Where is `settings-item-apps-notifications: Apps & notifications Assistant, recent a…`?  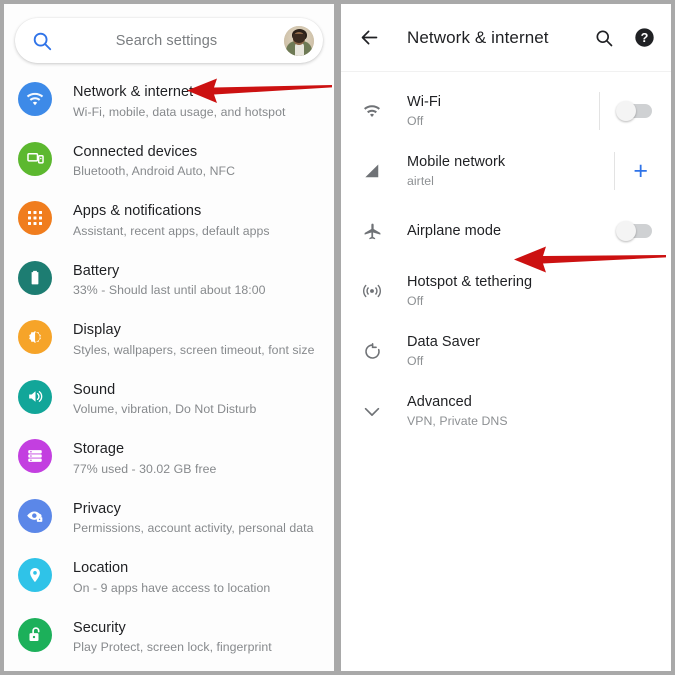 settings-item-apps-notifications: Apps & notifications Assistant, recent a… is located at coordinates (169, 220).